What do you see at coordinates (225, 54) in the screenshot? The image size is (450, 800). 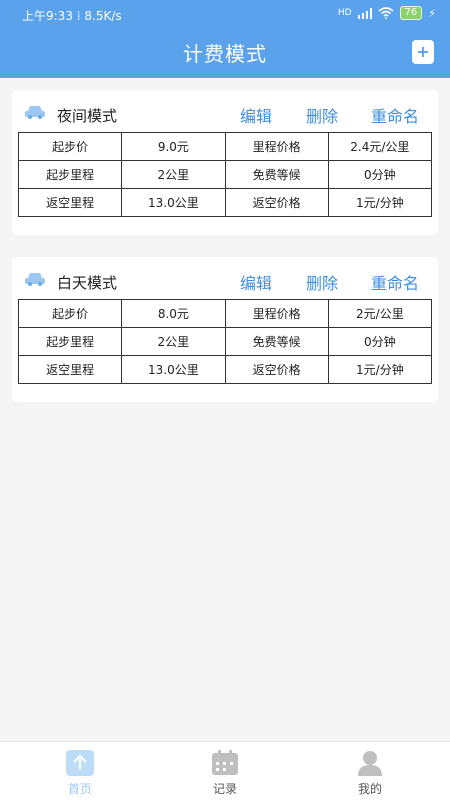 I see `page-title: 计费模式` at bounding box center [225, 54].